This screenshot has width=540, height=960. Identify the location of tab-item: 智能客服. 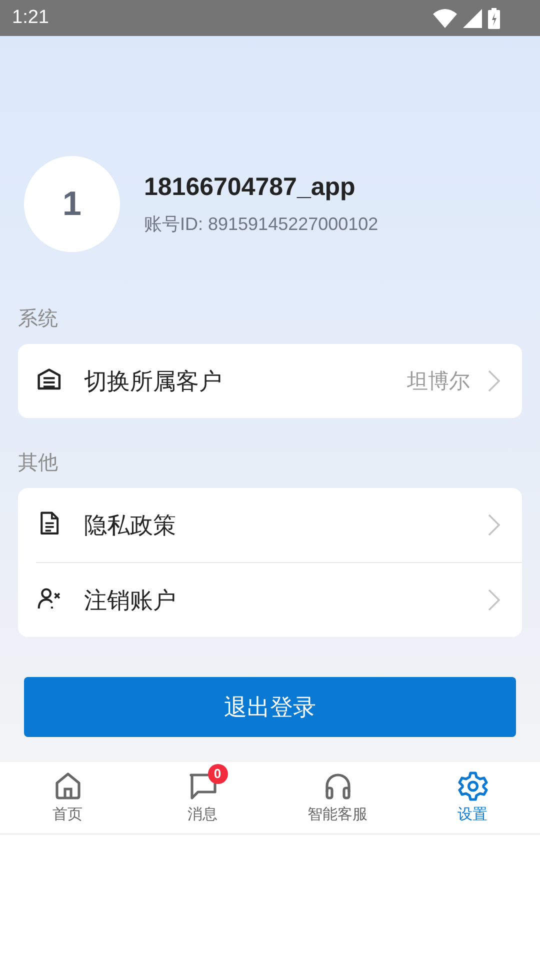
(337, 797).